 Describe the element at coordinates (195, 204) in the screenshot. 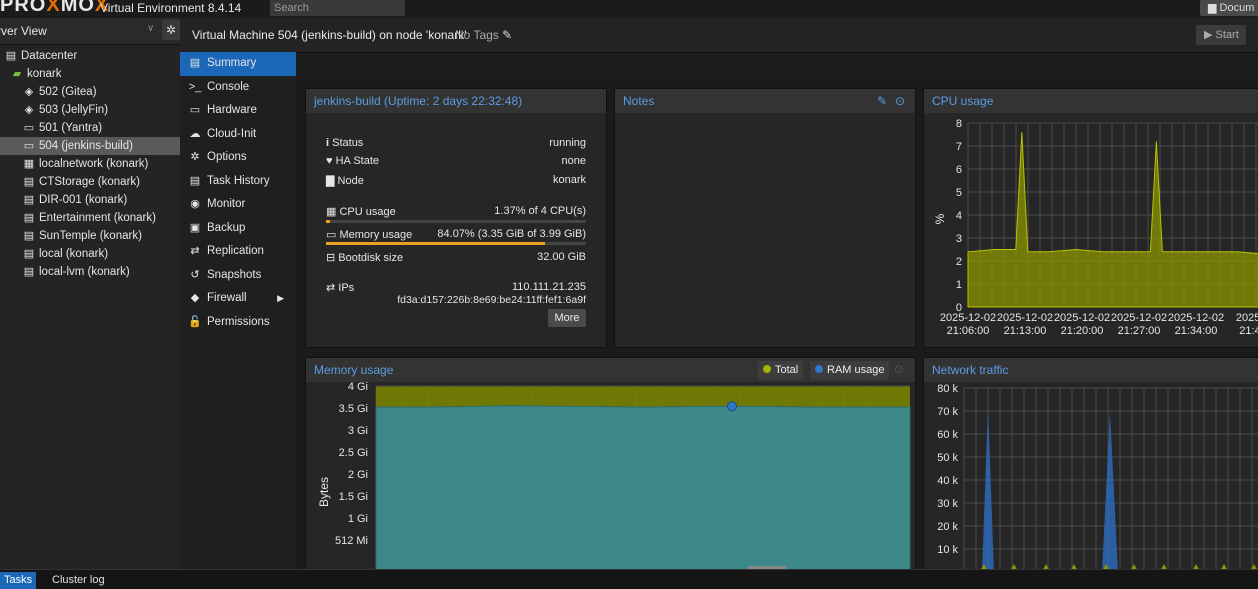

I see `eye-icon: ◉` at that location.